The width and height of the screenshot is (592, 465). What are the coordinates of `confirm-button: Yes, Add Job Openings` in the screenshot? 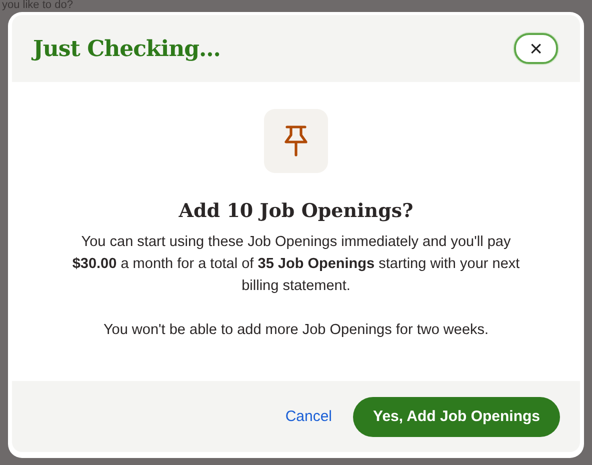 It's located at (456, 416).